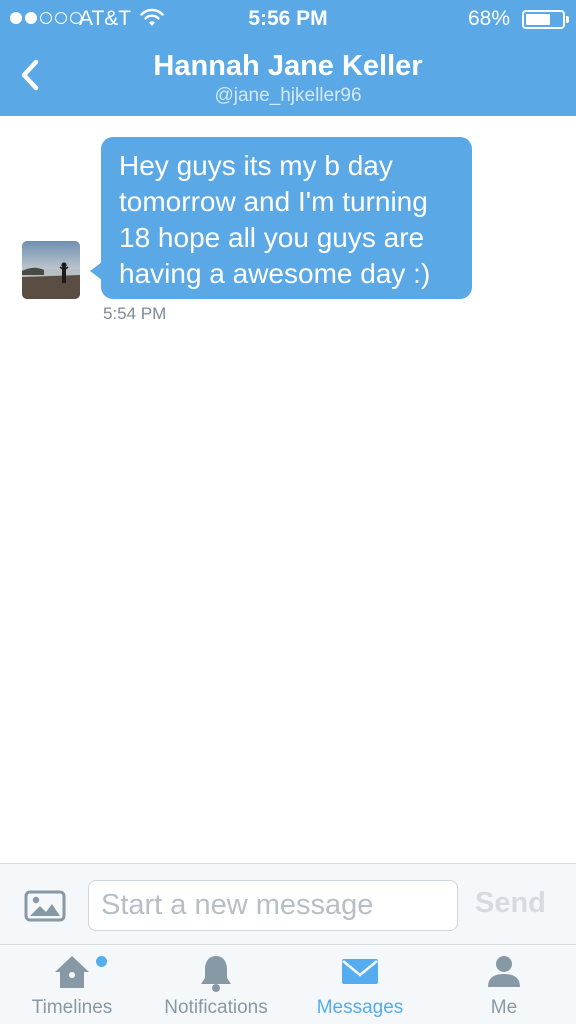 This screenshot has width=576, height=1024. I want to click on send-button: Send, so click(510, 903).